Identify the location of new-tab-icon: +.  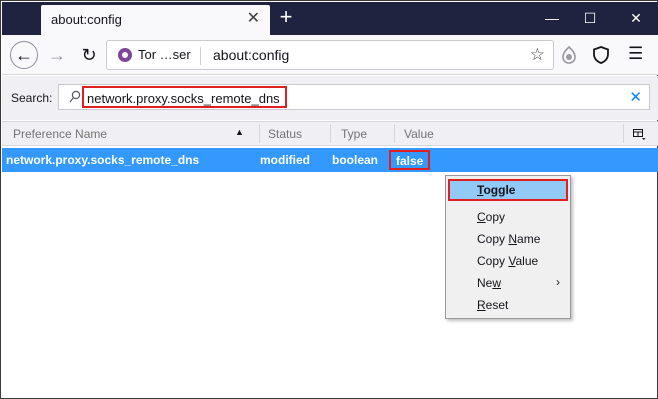
(286, 18).